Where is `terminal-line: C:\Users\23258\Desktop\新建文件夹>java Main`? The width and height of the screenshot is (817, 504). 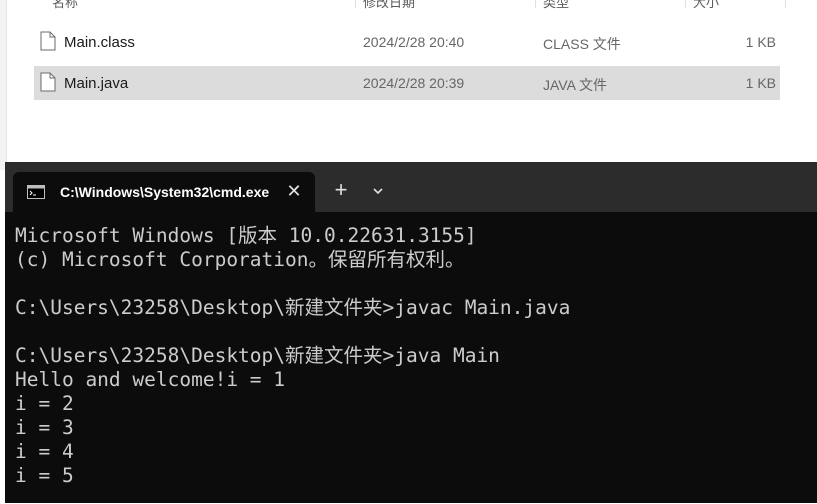
terminal-line: C:\Users\23258\Desktop\新建文件夹>java Main is located at coordinates (257, 355).